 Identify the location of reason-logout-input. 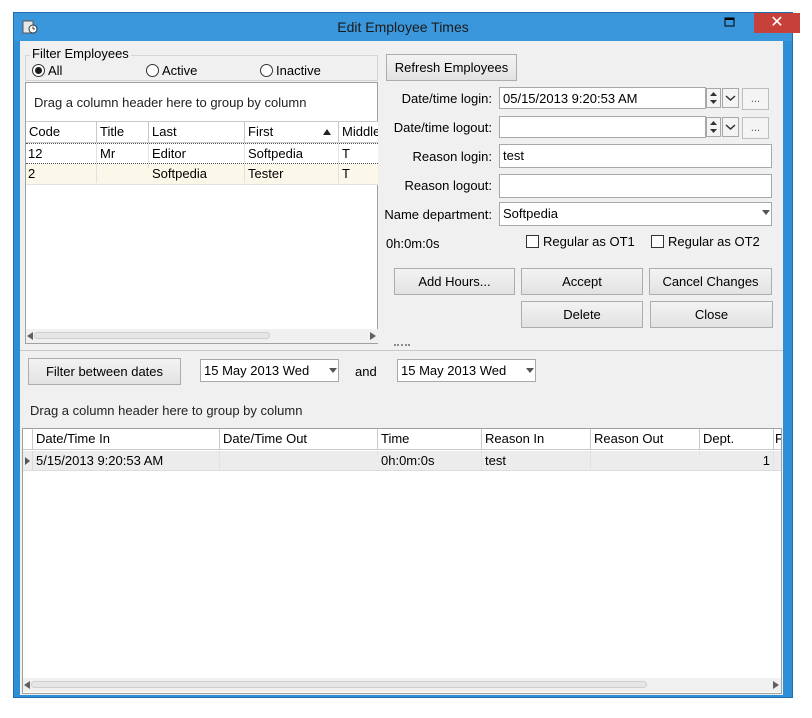
(635, 186).